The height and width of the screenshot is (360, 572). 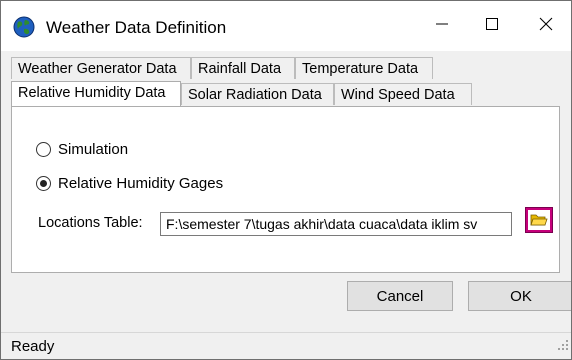 I want to click on simulation-radio, so click(x=43, y=149).